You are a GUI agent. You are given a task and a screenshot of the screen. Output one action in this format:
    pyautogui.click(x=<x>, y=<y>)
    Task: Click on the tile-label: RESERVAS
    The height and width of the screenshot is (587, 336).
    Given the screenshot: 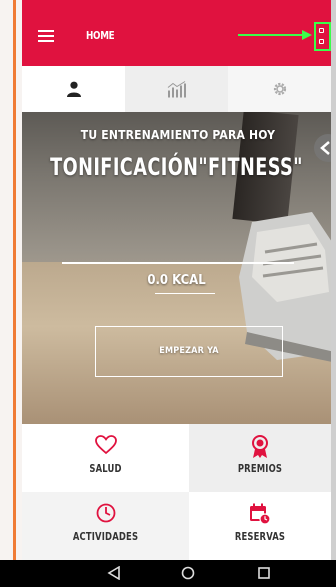 What is the action you would take?
    pyautogui.click(x=260, y=536)
    